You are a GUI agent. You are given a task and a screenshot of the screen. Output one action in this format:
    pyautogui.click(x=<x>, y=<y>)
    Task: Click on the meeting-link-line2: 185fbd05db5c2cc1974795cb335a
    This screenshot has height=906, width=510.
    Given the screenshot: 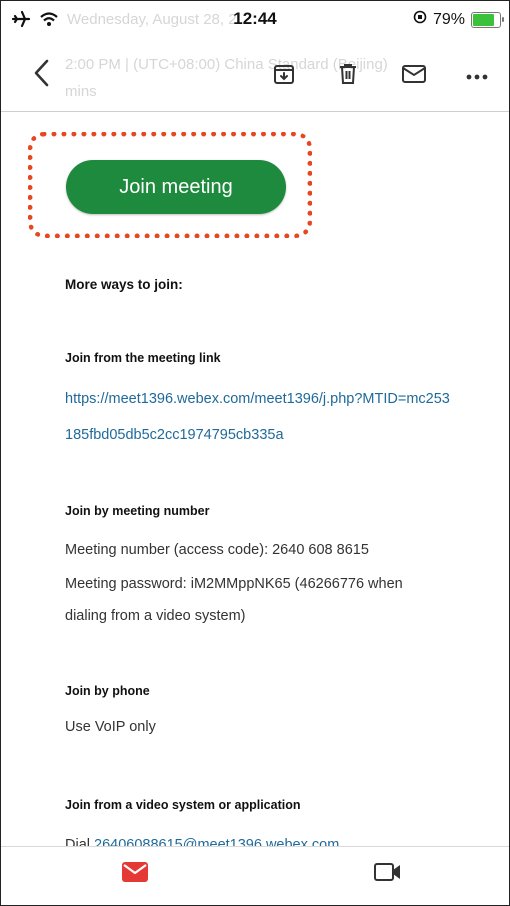 What is the action you would take?
    pyautogui.click(x=174, y=435)
    